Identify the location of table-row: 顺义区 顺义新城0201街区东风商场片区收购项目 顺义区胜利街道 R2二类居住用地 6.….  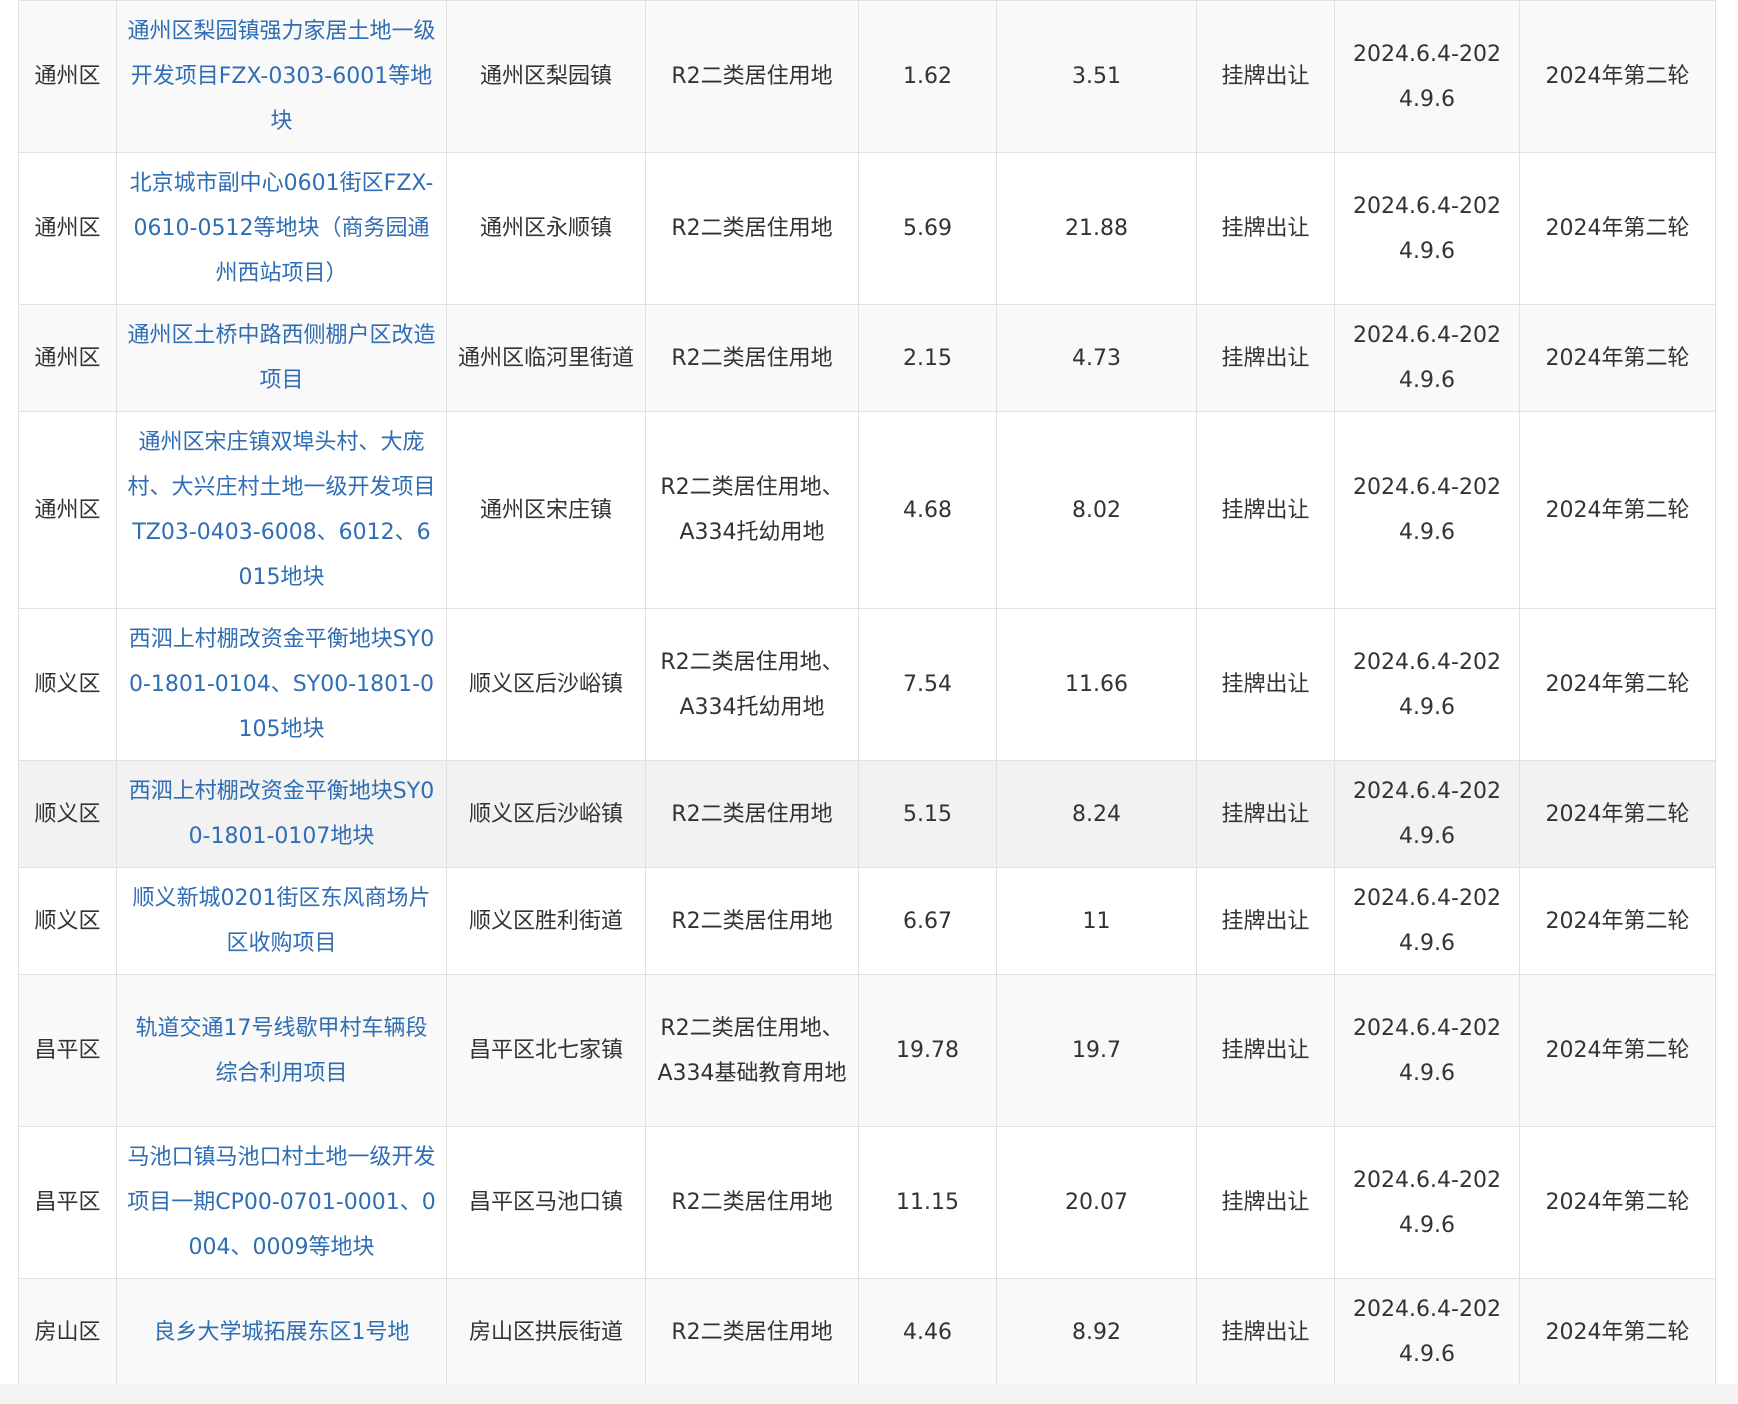
(867, 921).